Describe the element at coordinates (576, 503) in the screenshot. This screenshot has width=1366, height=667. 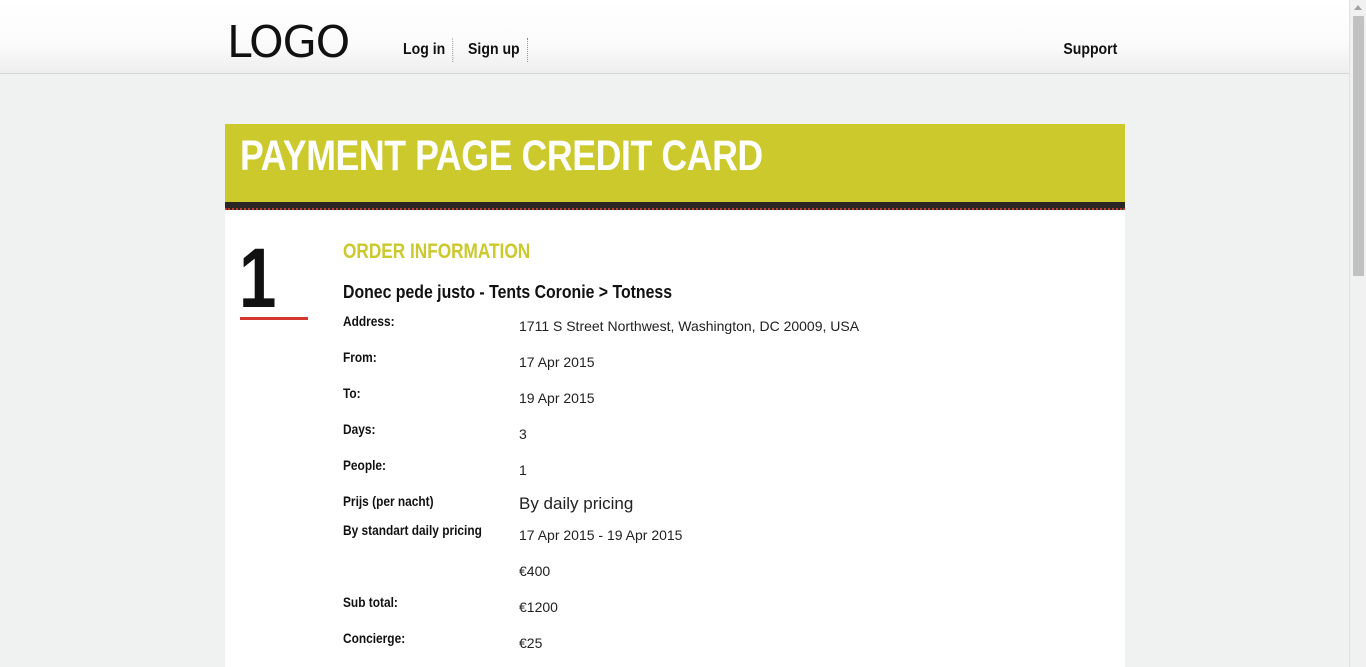
I see `order-row-value: By daily pricing` at that location.